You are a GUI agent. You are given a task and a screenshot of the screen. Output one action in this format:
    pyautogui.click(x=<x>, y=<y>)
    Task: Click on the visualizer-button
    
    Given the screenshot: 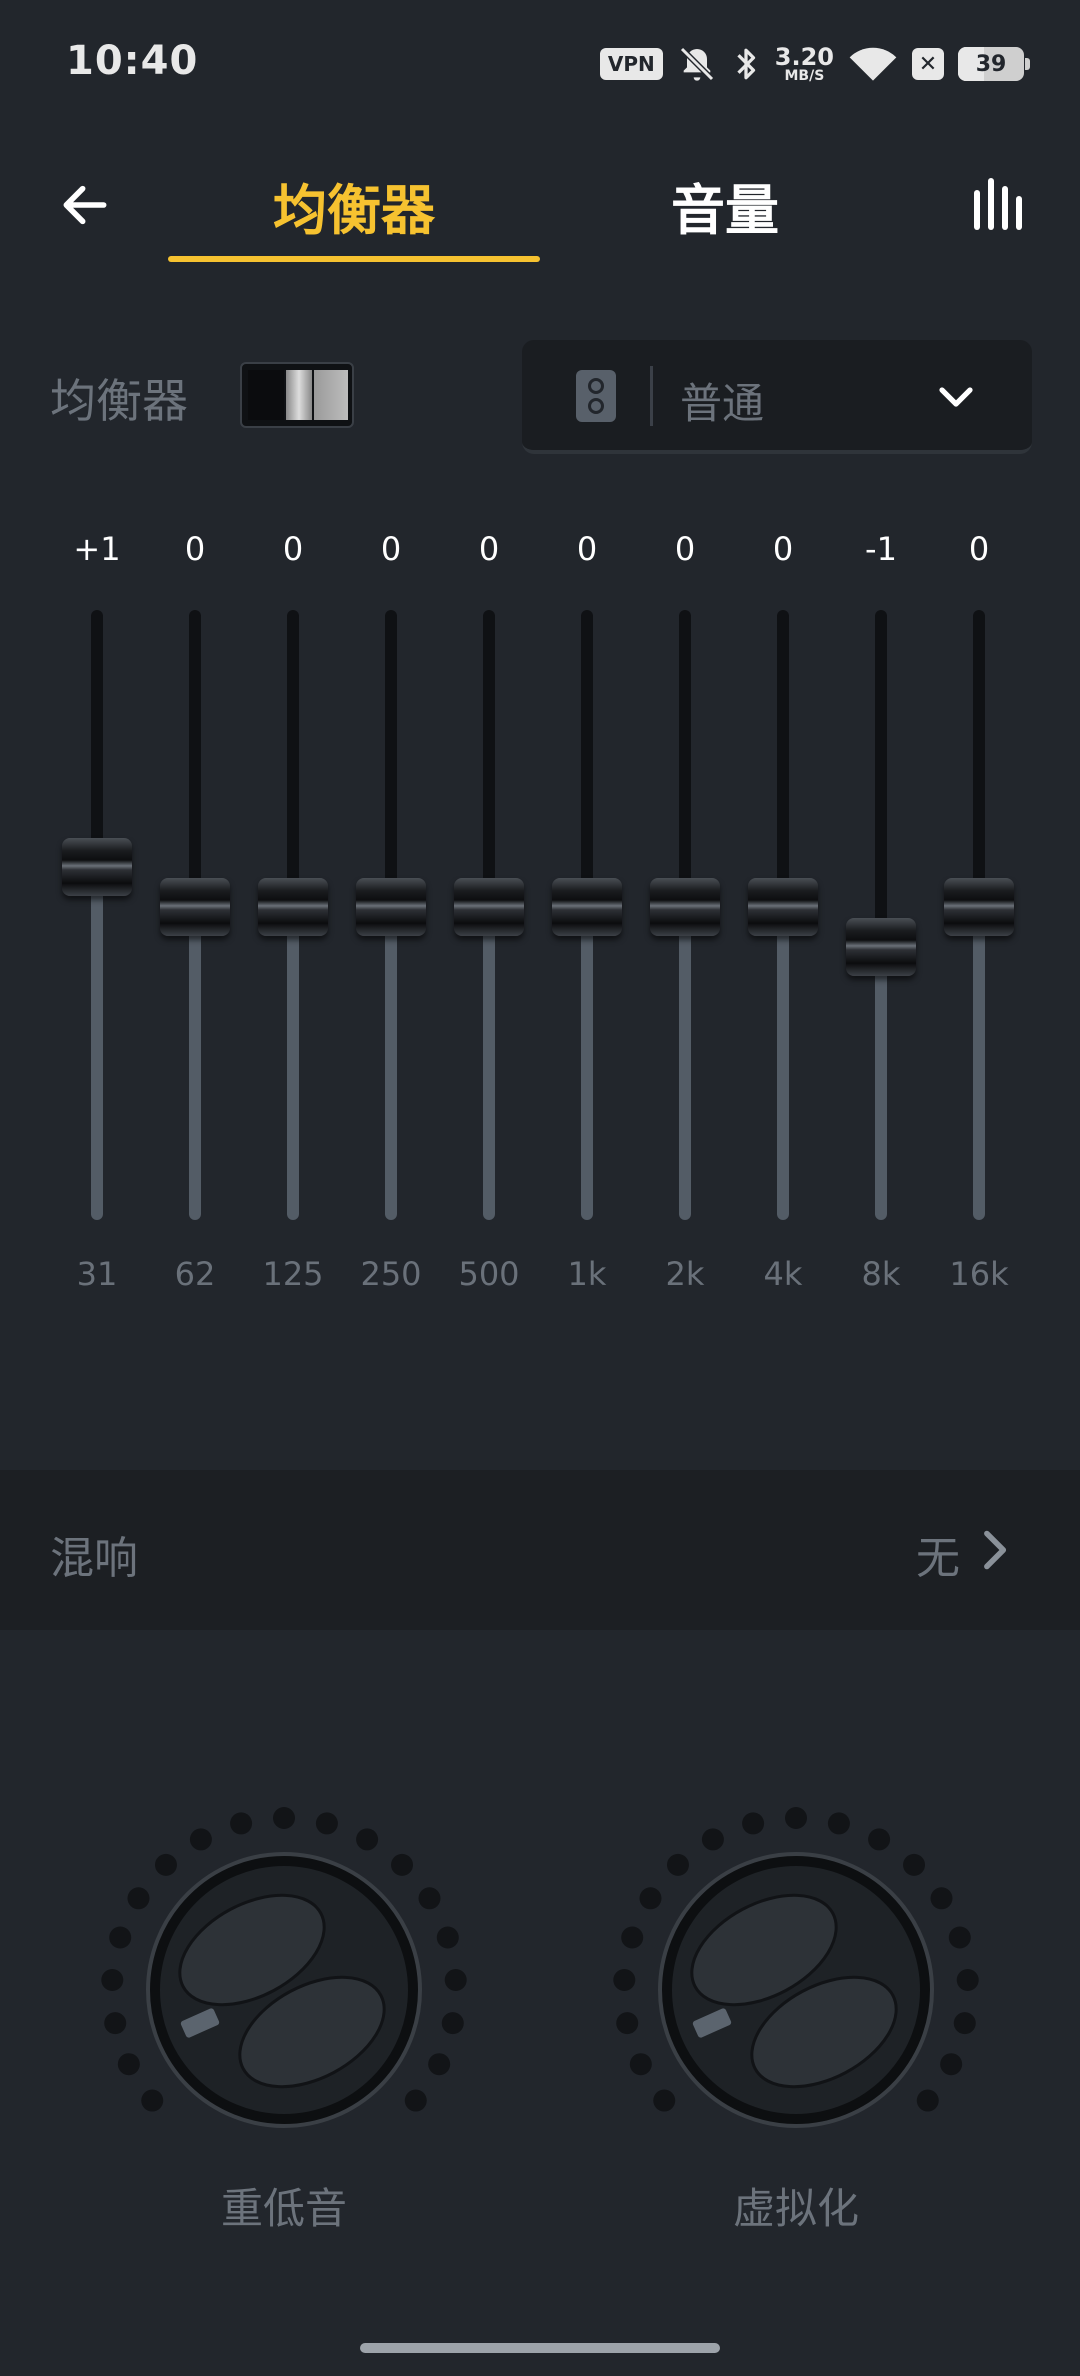 What is the action you would take?
    pyautogui.click(x=1000, y=204)
    